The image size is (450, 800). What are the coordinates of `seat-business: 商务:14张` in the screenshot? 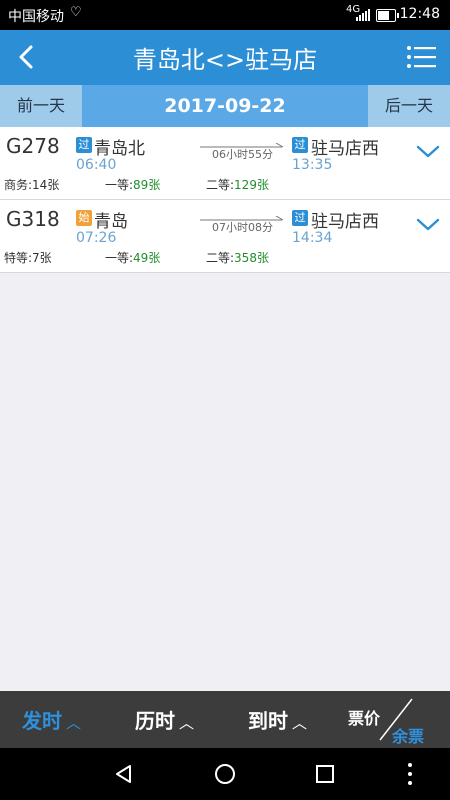 It's located at (32, 185).